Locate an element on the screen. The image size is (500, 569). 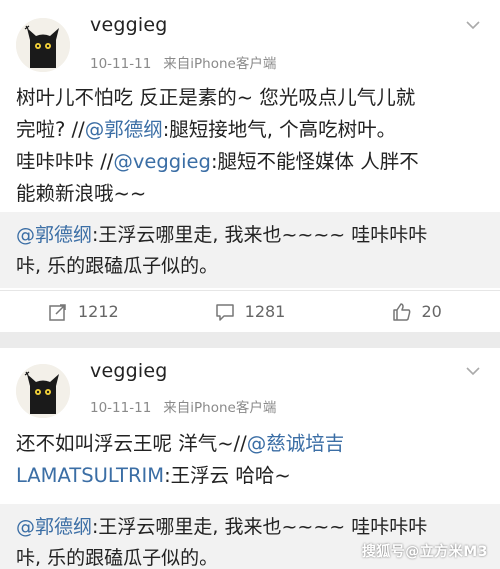
like-count: 20 is located at coordinates (431, 311).